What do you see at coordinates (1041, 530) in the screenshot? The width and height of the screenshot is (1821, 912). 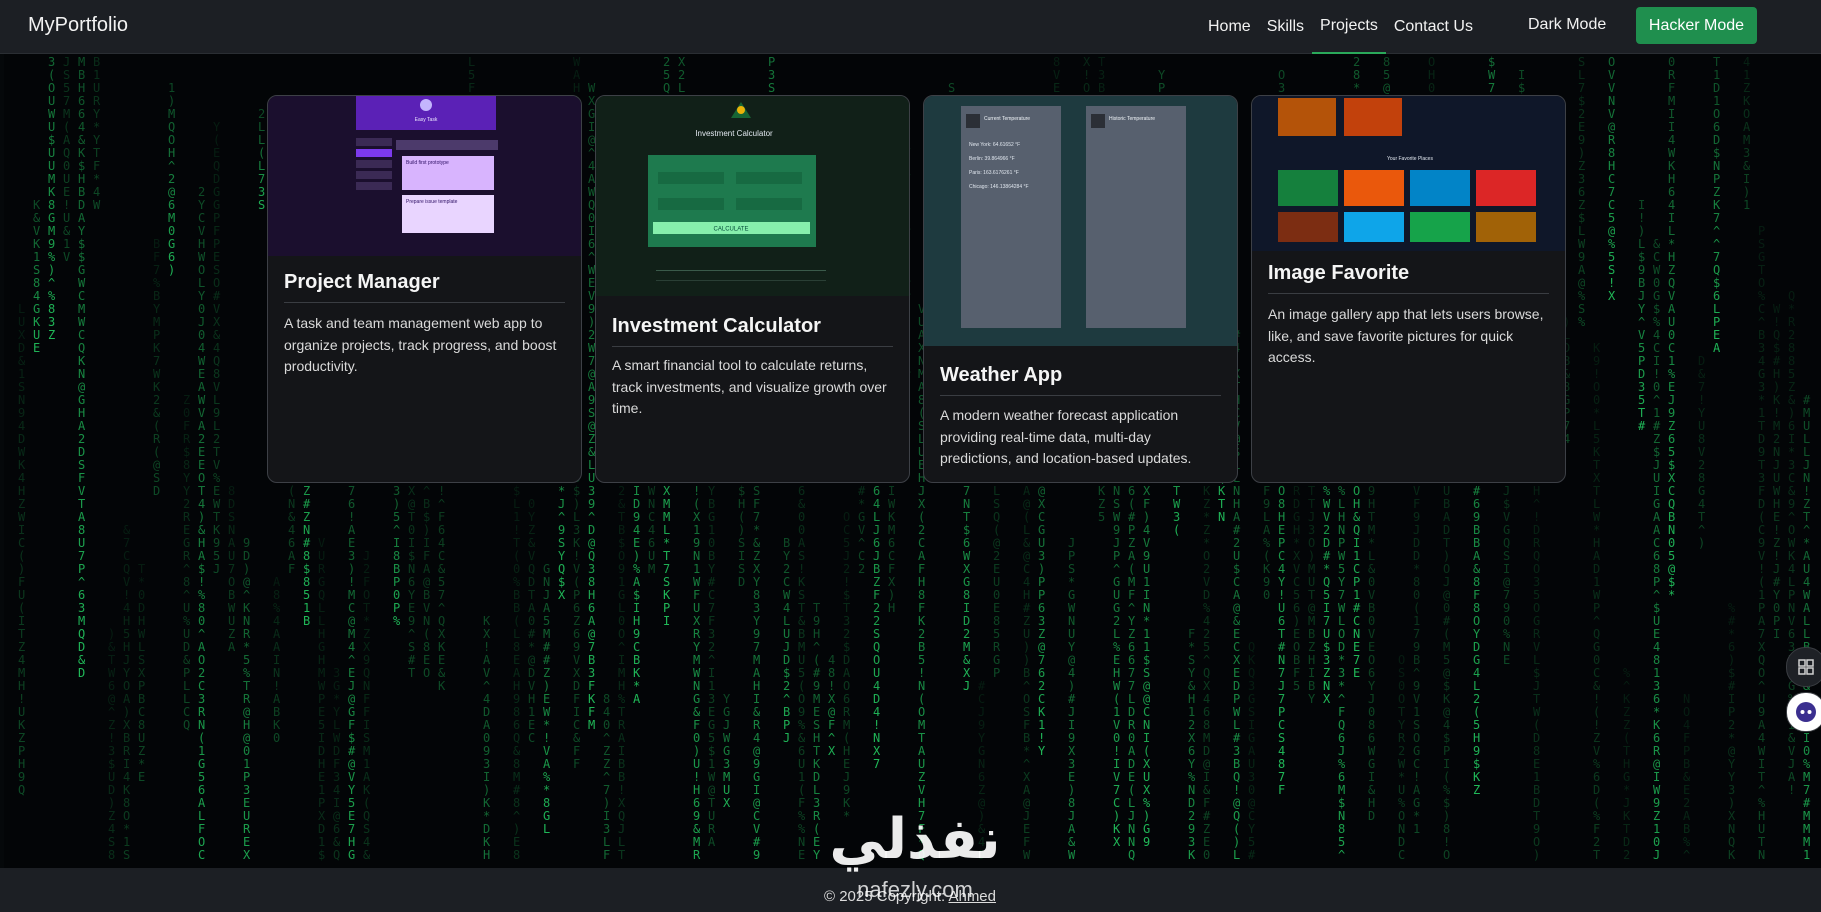 I see `svg-text: G` at bounding box center [1041, 530].